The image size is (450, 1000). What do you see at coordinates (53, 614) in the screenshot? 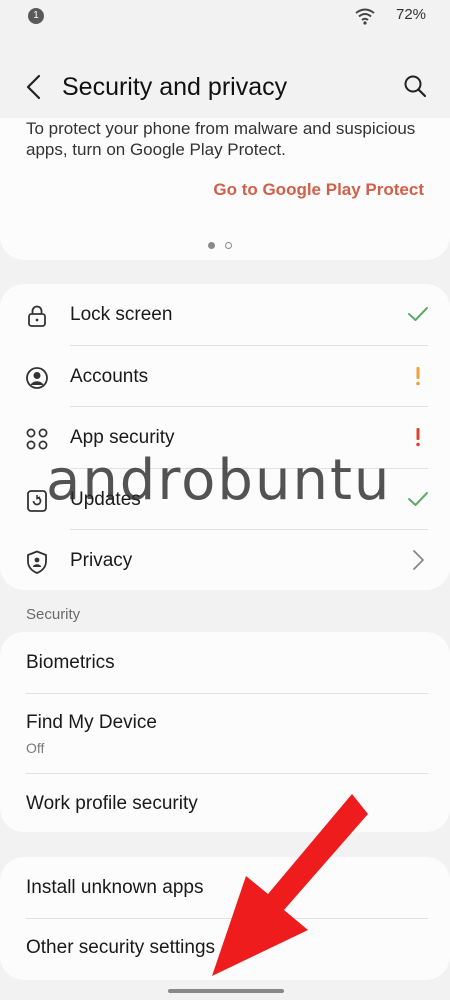
I see `security-section-heading: Security` at bounding box center [53, 614].